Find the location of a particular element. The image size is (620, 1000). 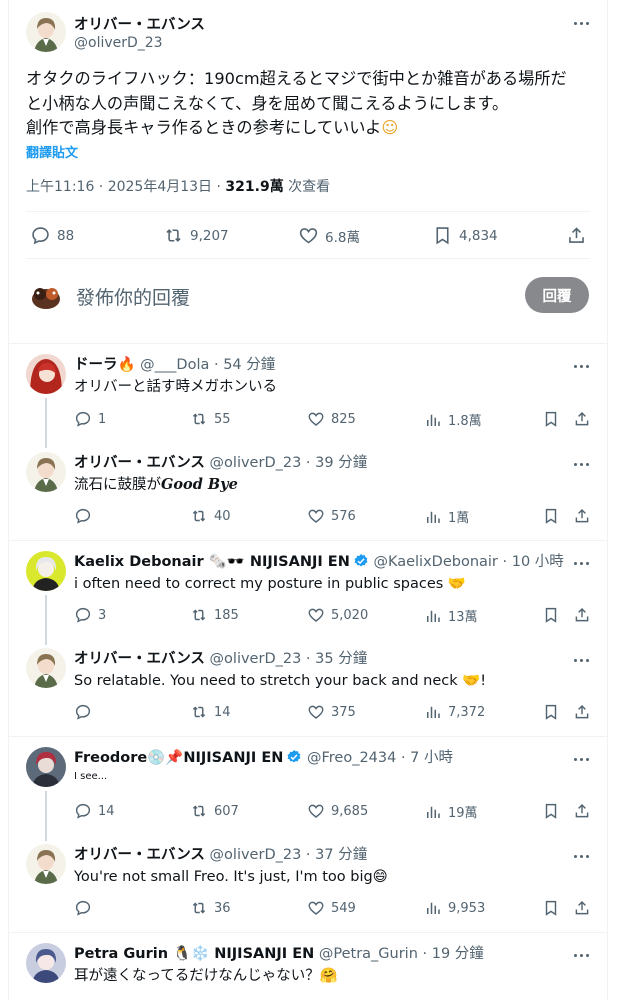

reply-actions: 36 549 9,953 is located at coordinates (310, 909).